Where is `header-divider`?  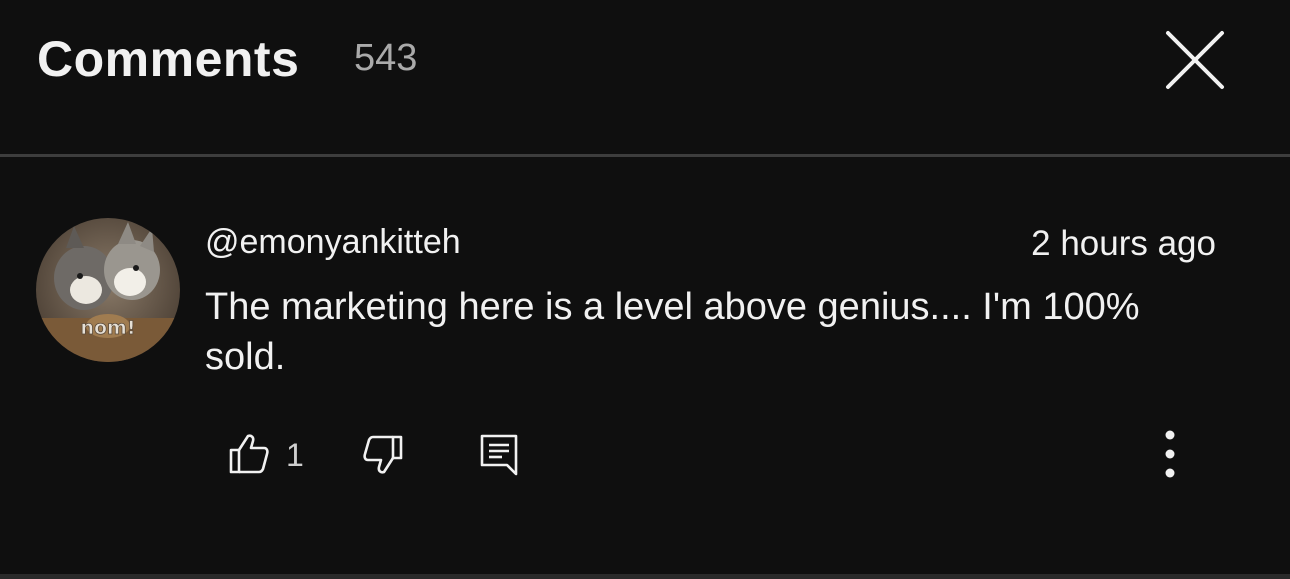
header-divider is located at coordinates (645, 155).